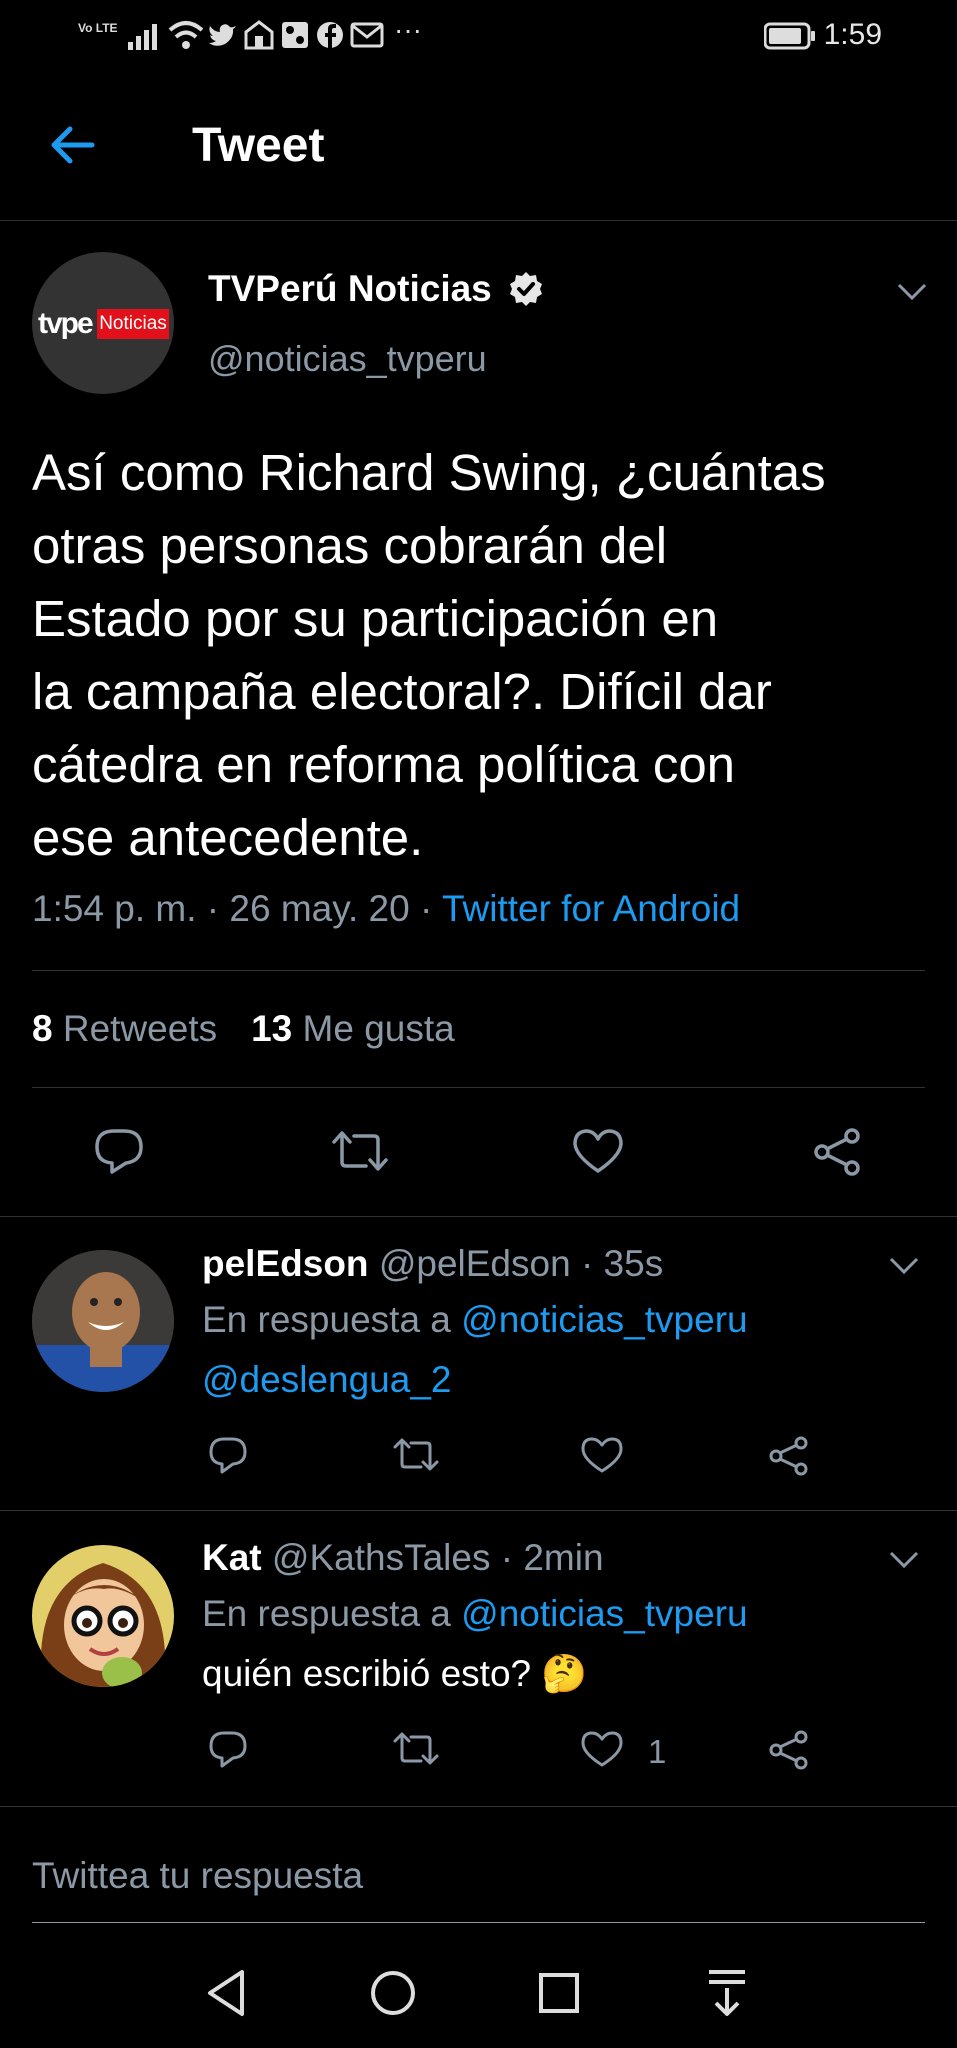 Image resolution: width=957 pixels, height=2048 pixels. I want to click on nav-home-icon, so click(393, 1993).